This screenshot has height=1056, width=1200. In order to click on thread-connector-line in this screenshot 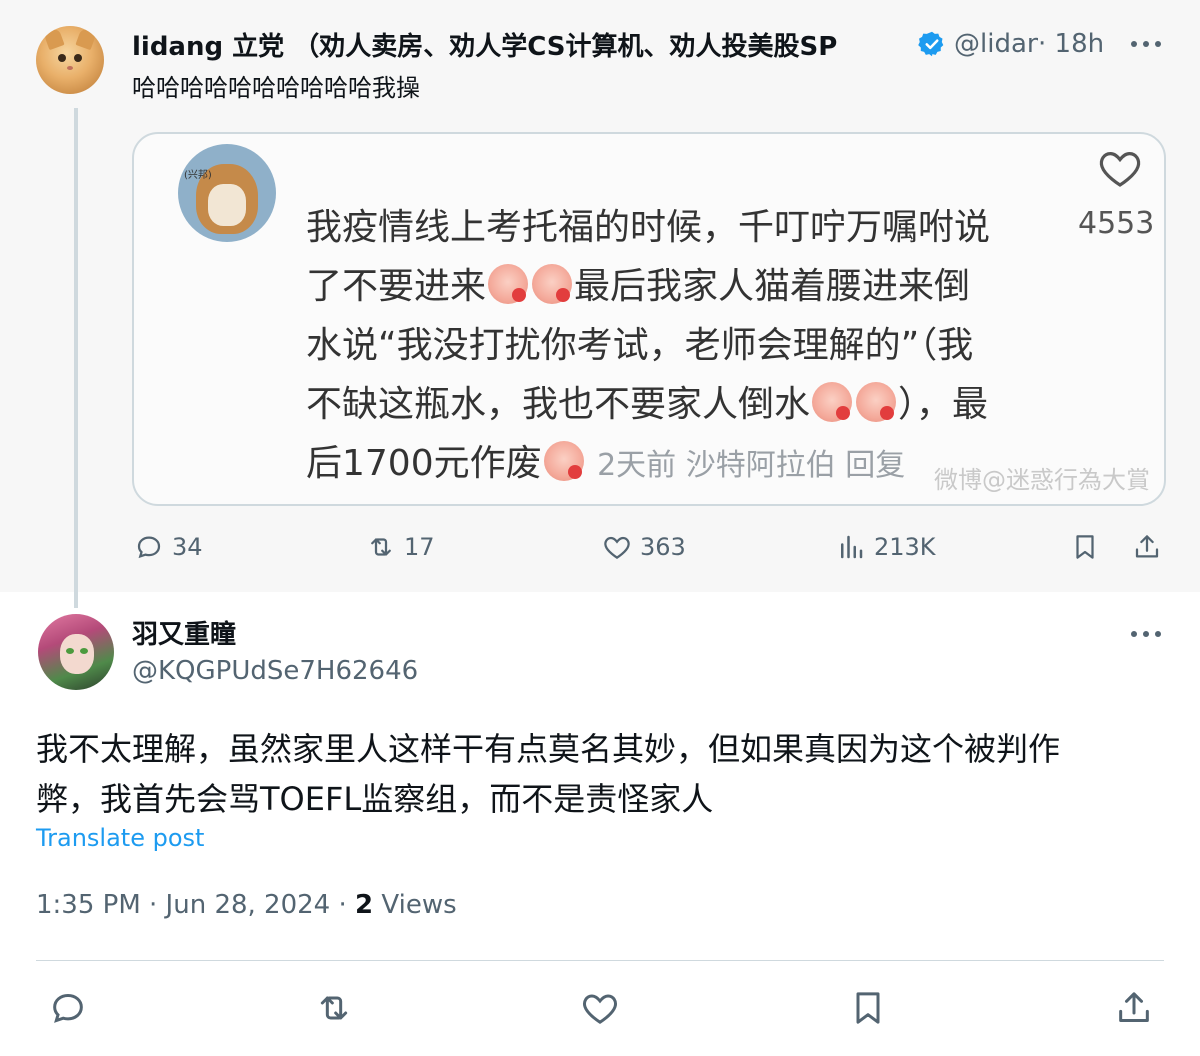, I will do `click(76, 358)`.